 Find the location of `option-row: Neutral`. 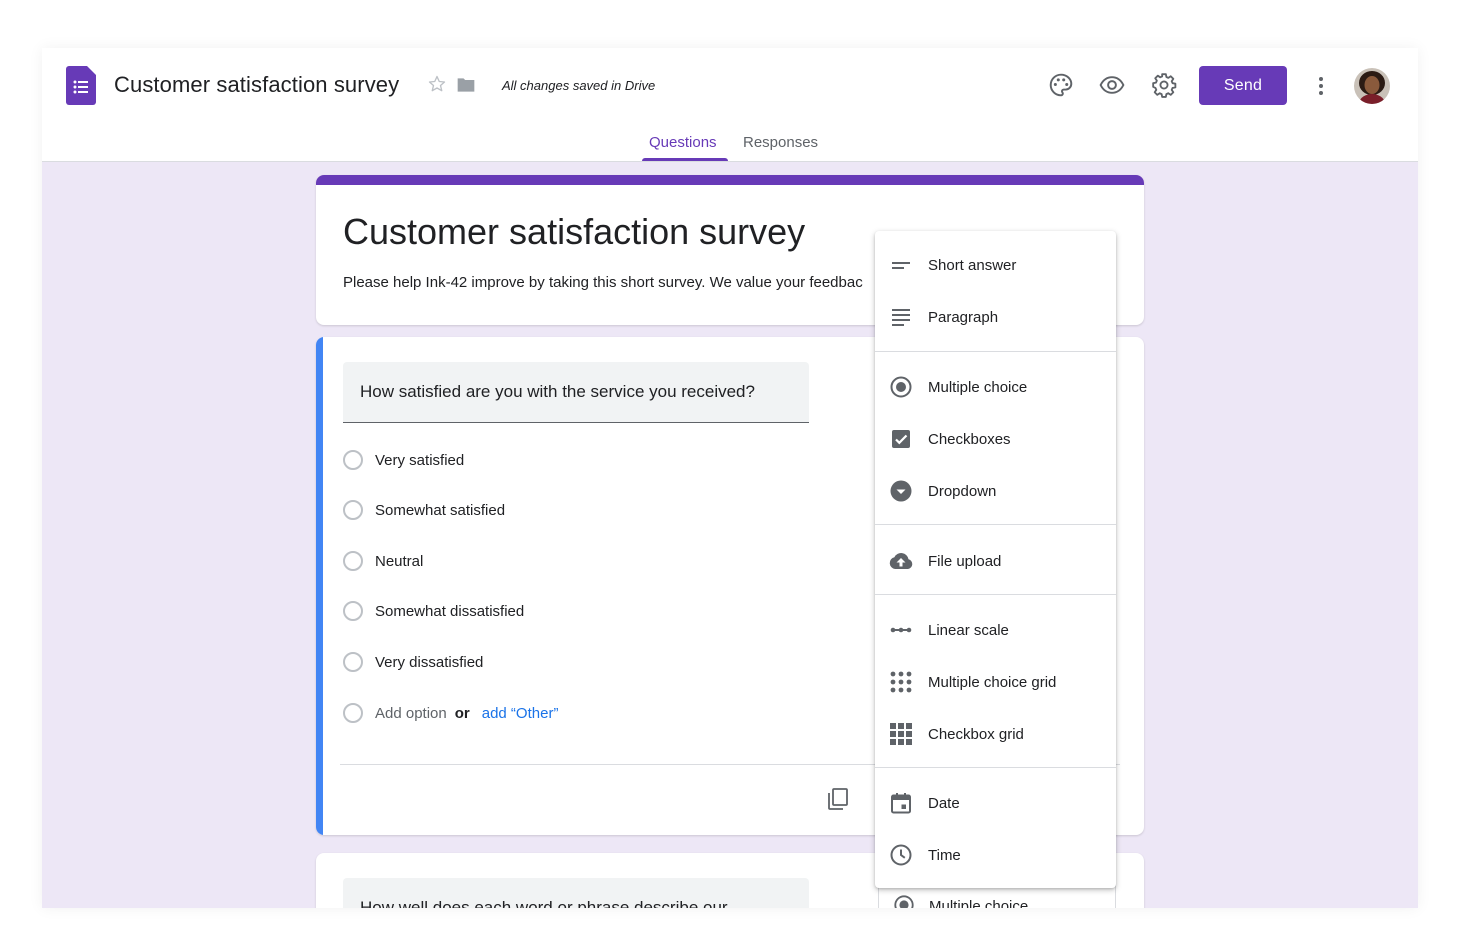

option-row: Neutral is located at coordinates (383, 561).